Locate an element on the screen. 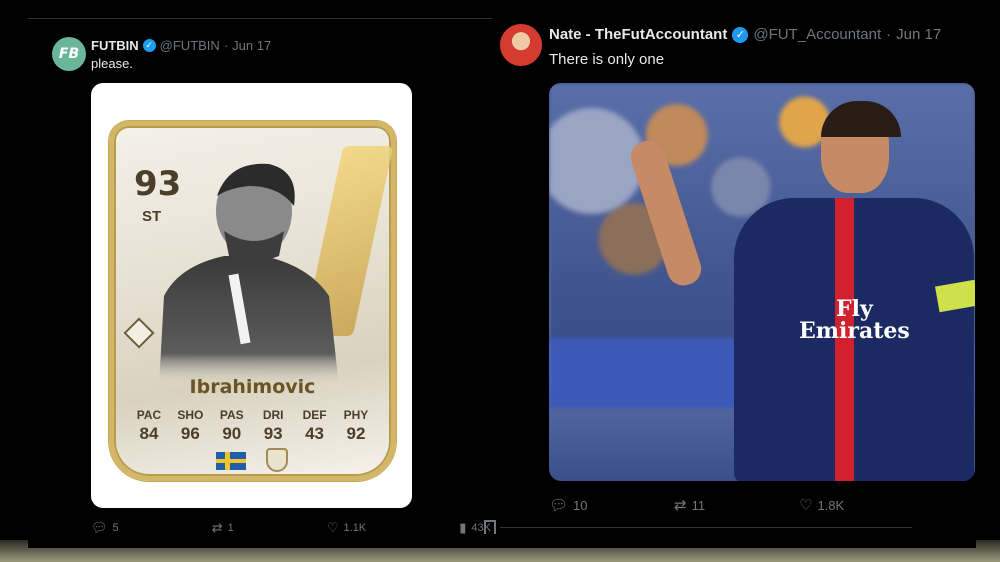  futbin-avatar: FB is located at coordinates (69, 54).